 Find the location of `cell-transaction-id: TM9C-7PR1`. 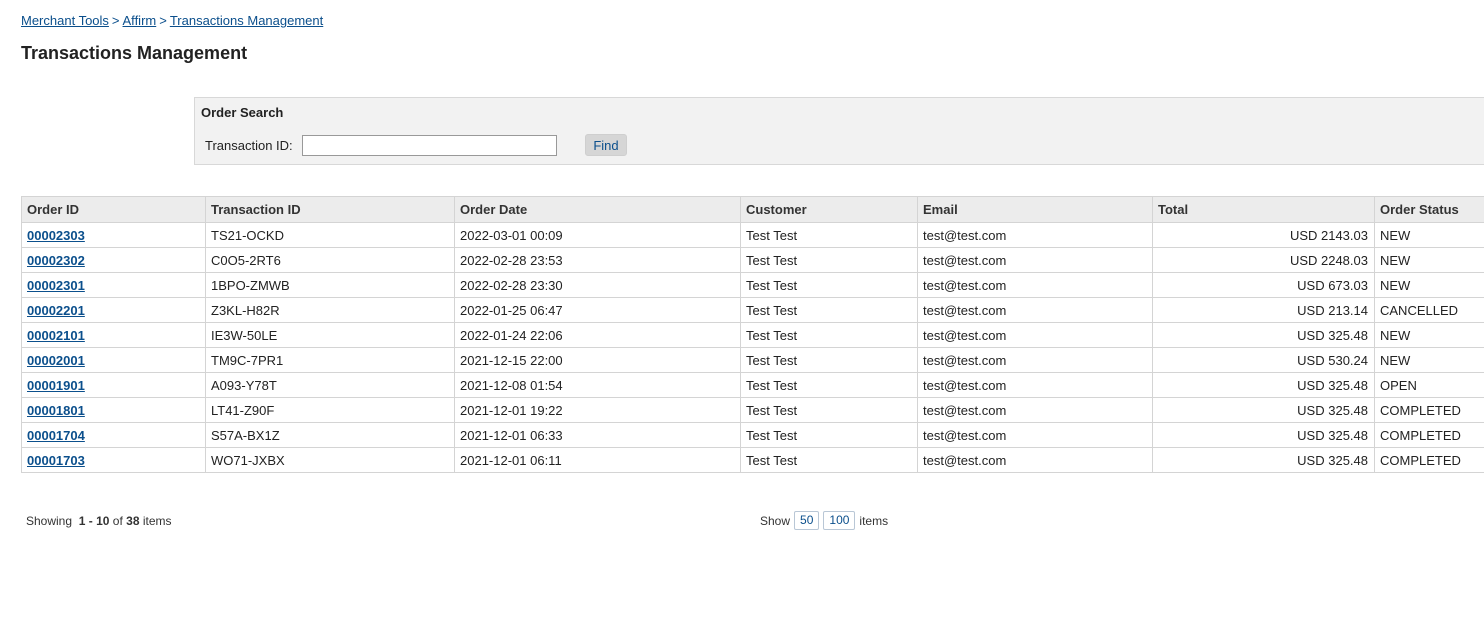

cell-transaction-id: TM9C-7PR1 is located at coordinates (330, 360).